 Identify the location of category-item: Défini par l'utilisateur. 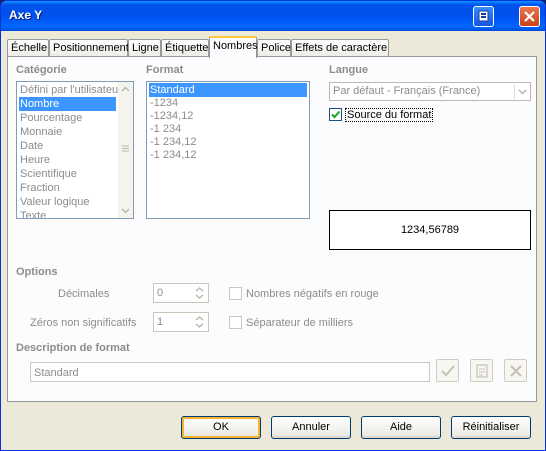
(70, 90).